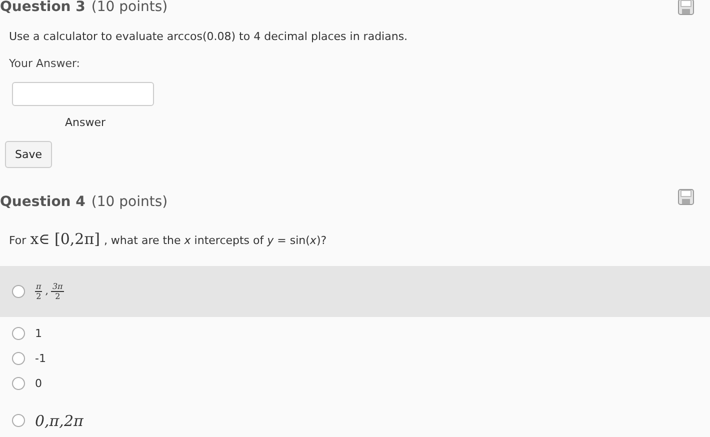  Describe the element at coordinates (59, 421) in the screenshot. I see `option-label: 0,π,2π` at that location.